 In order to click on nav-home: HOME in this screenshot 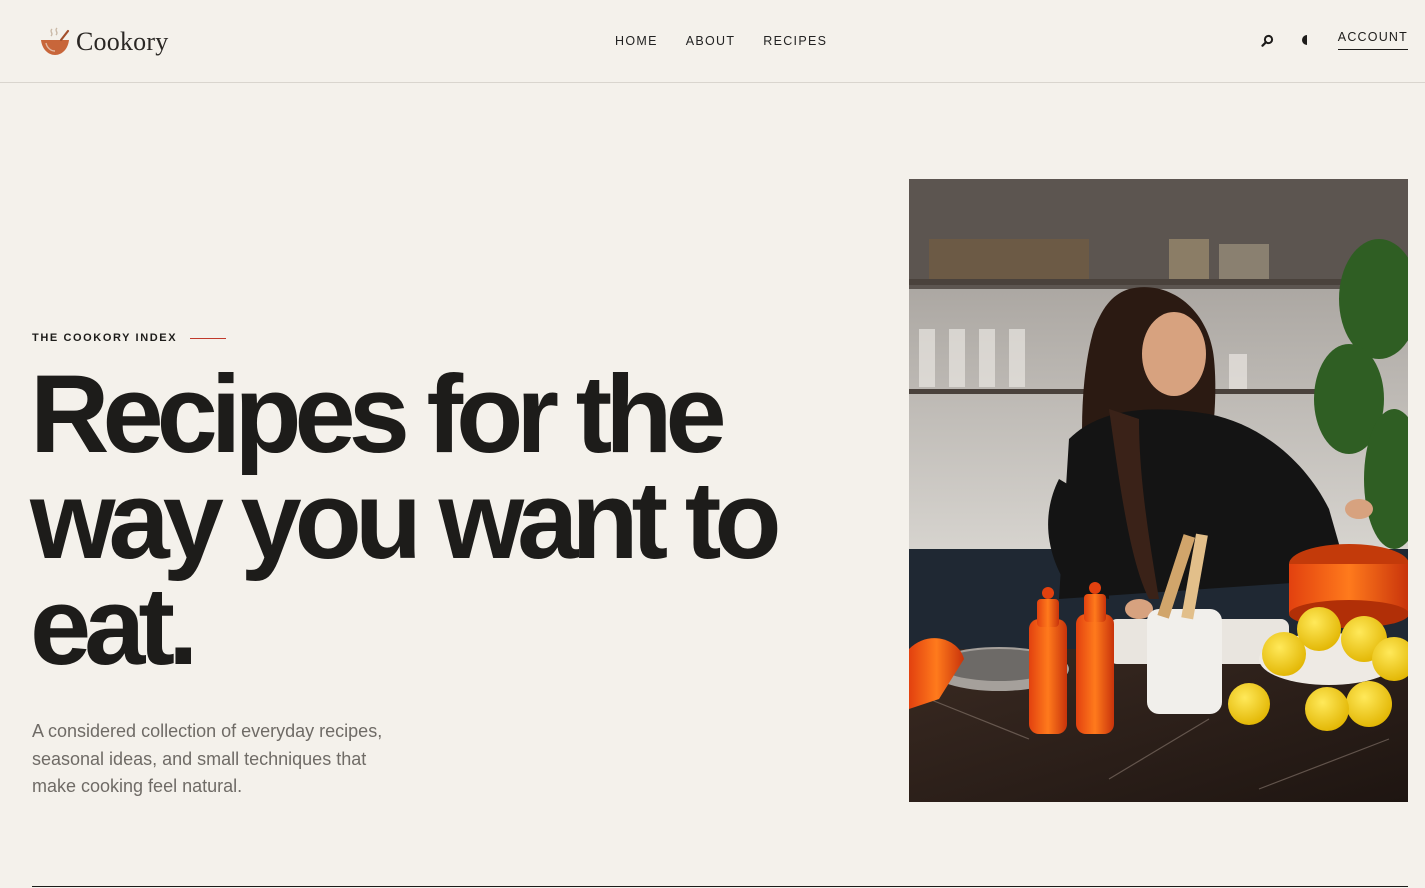, I will do `click(636, 41)`.